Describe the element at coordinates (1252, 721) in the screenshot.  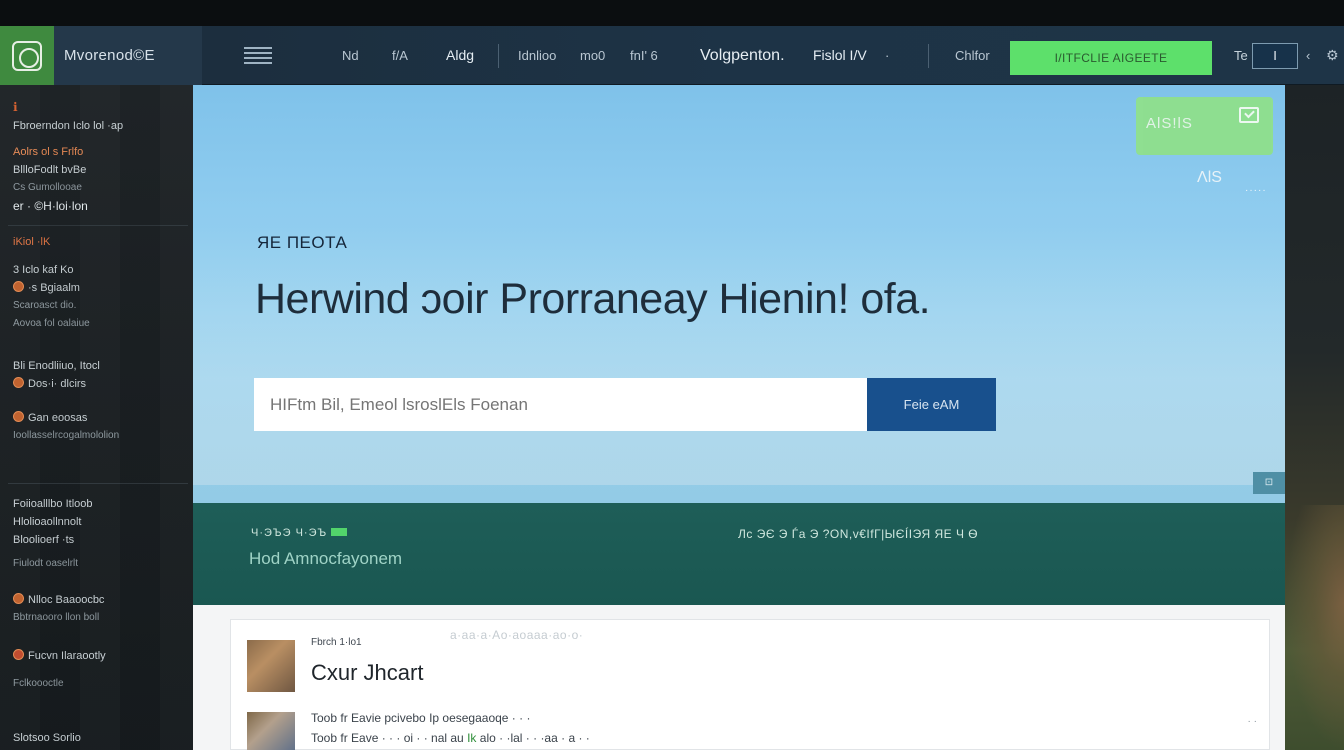
I see `card-corner-dots: · ·` at that location.